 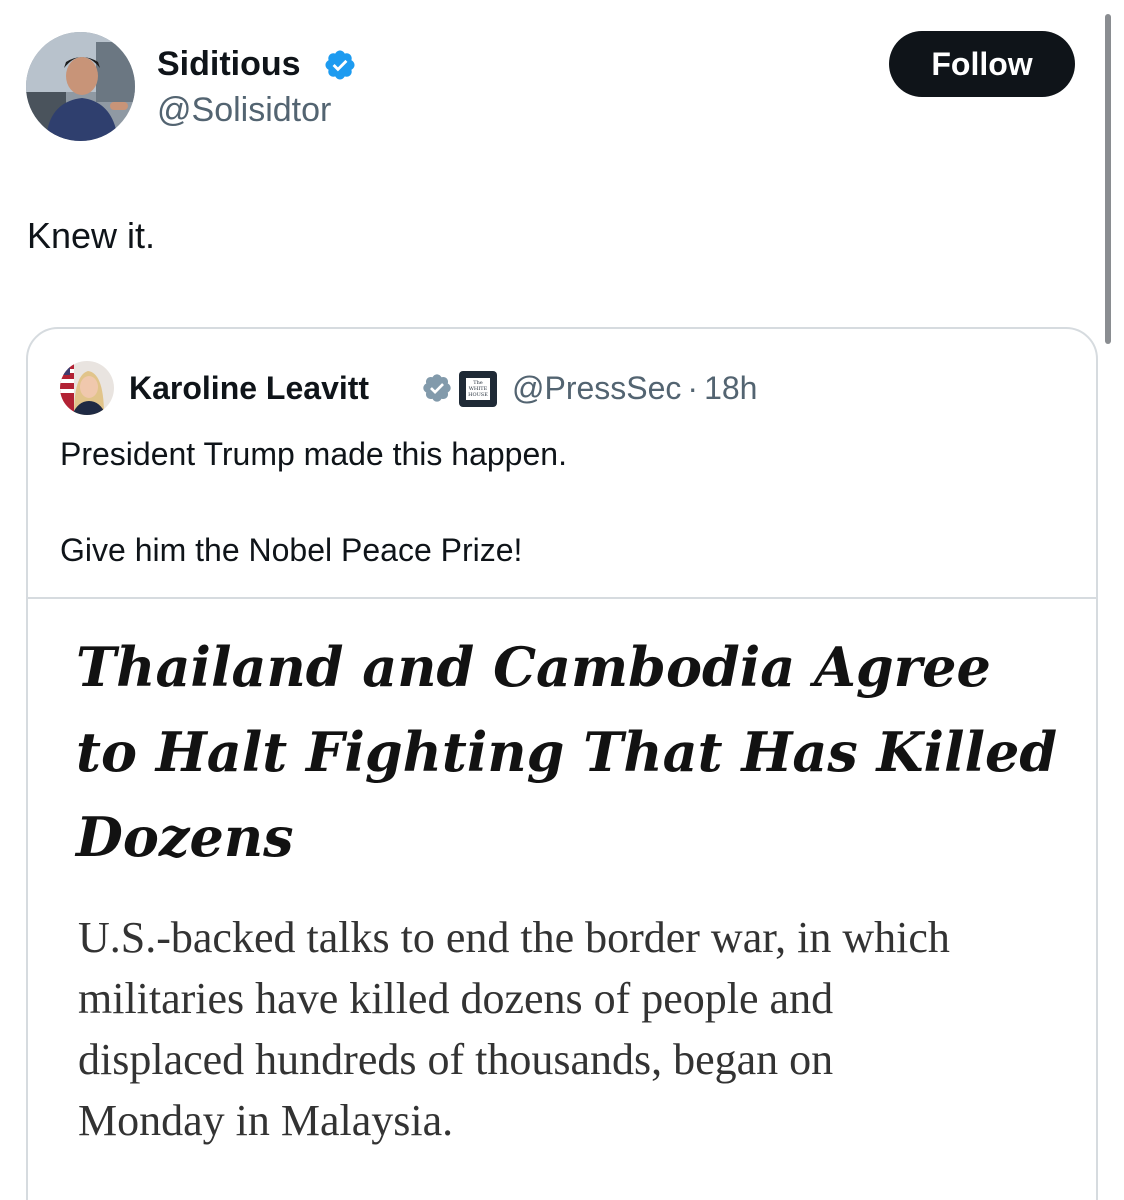 I want to click on quoted-text-line: Give him the Nobel Peace Prize!, so click(x=291, y=550).